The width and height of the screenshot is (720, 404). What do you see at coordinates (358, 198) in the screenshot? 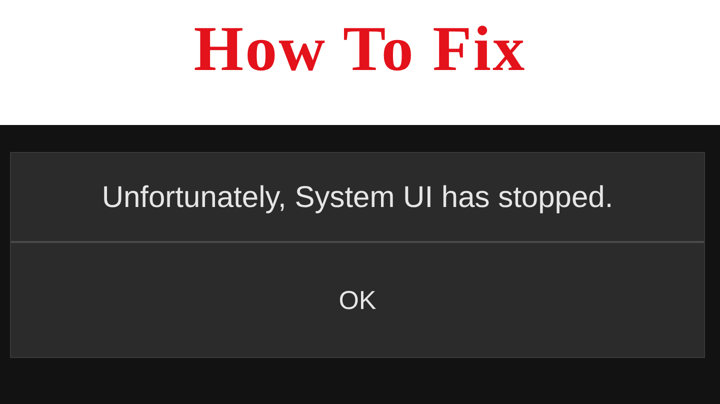
I see `error-message: Unfortunately, System UI has stopped.` at bounding box center [358, 198].